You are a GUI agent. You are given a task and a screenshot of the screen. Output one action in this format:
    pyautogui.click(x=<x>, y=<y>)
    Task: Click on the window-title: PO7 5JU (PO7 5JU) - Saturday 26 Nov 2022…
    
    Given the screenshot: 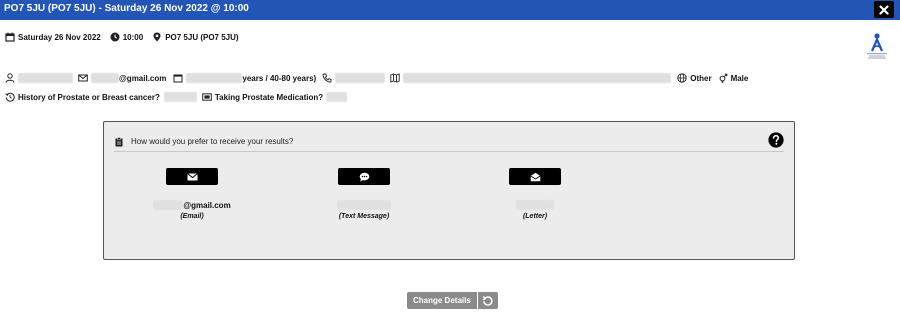 What is the action you would take?
    pyautogui.click(x=126, y=8)
    